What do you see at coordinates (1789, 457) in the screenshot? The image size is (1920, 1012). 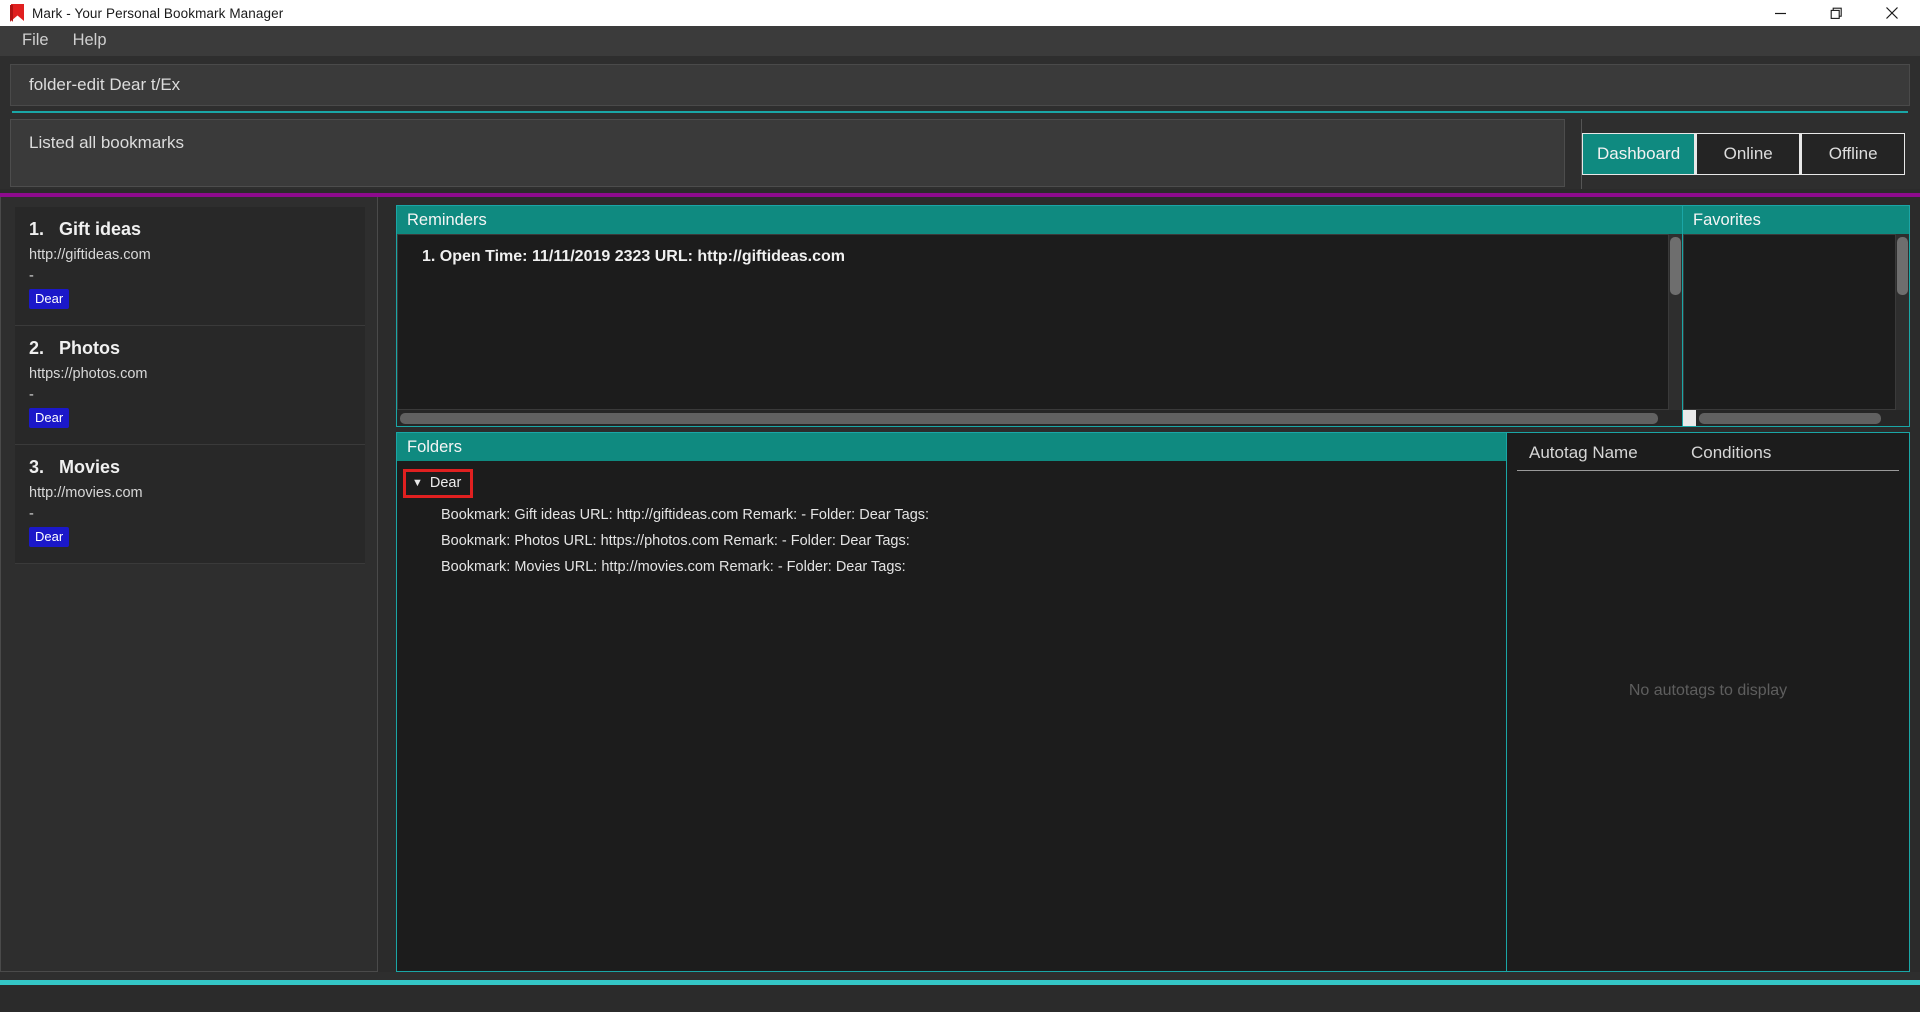 I see `column-header-conditions: Conditions` at bounding box center [1789, 457].